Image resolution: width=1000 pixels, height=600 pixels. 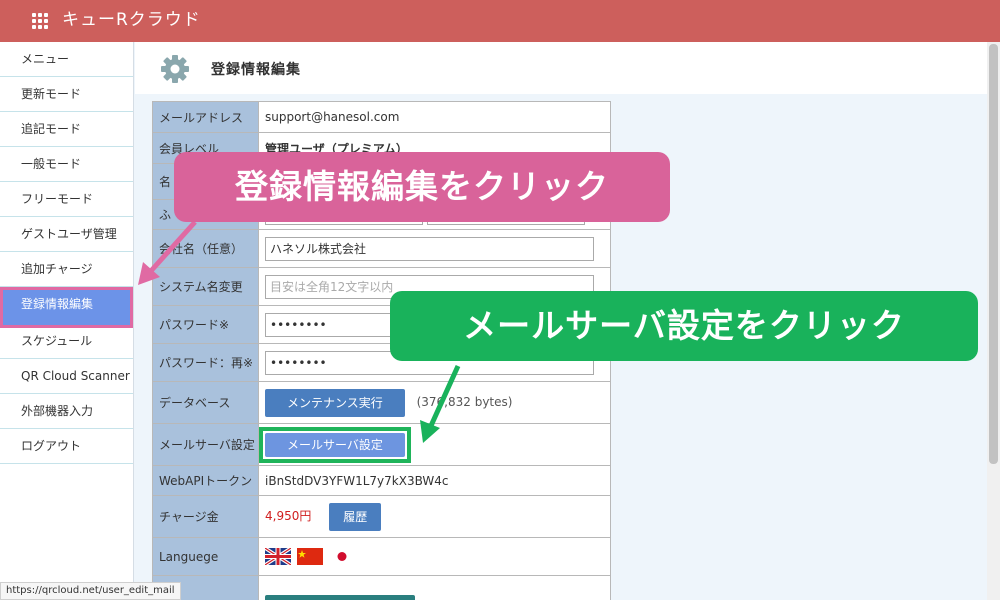 I want to click on language-label: Languege, so click(x=205, y=556).